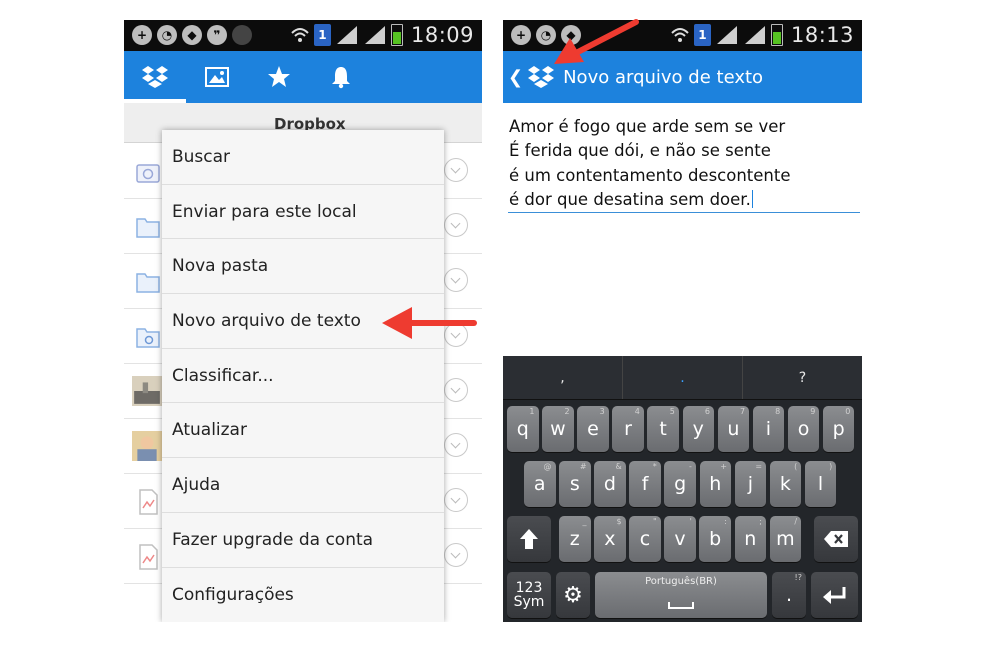 The width and height of the screenshot is (984, 646). I want to click on star-icon, so click(279, 76).